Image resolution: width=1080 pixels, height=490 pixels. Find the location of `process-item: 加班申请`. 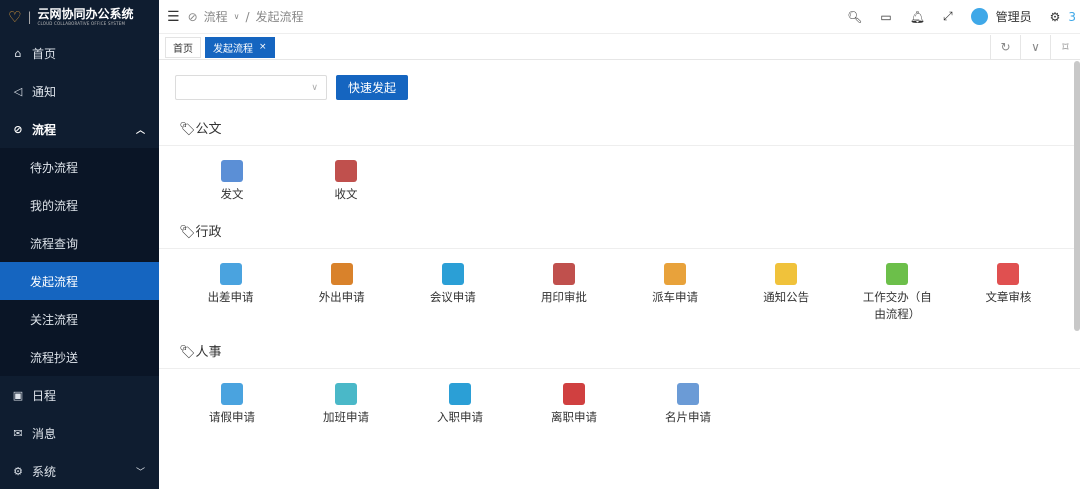

process-item: 加班申请 is located at coordinates (346, 404).